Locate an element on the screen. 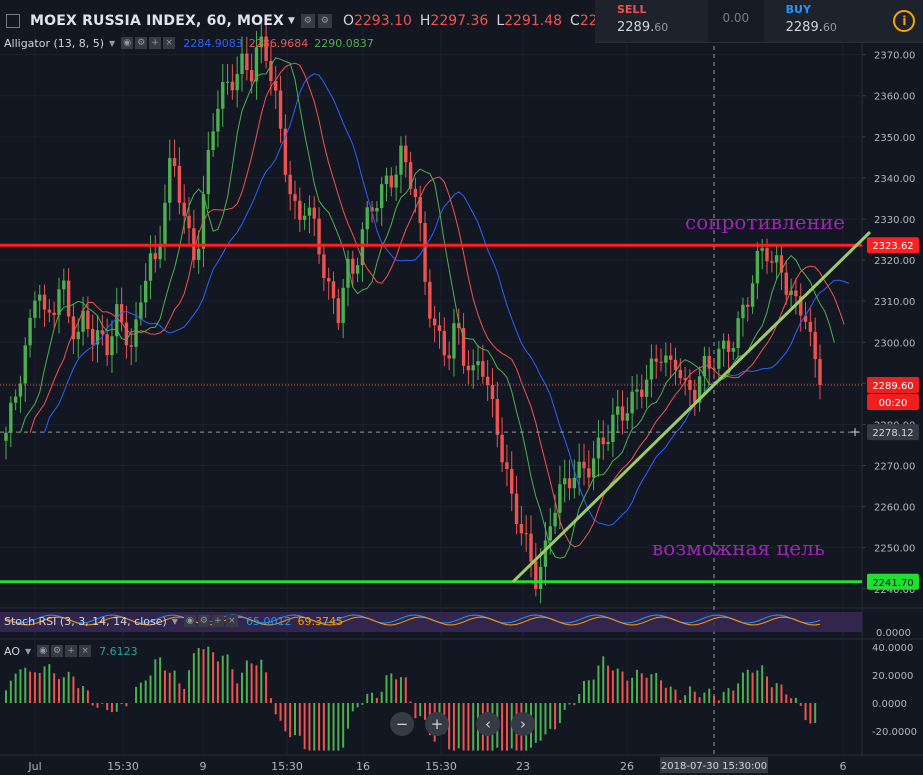 The image size is (923, 775). ao-legend: AO ▼ ◉ ⚙ + × 7.6123 is located at coordinates (69, 651).